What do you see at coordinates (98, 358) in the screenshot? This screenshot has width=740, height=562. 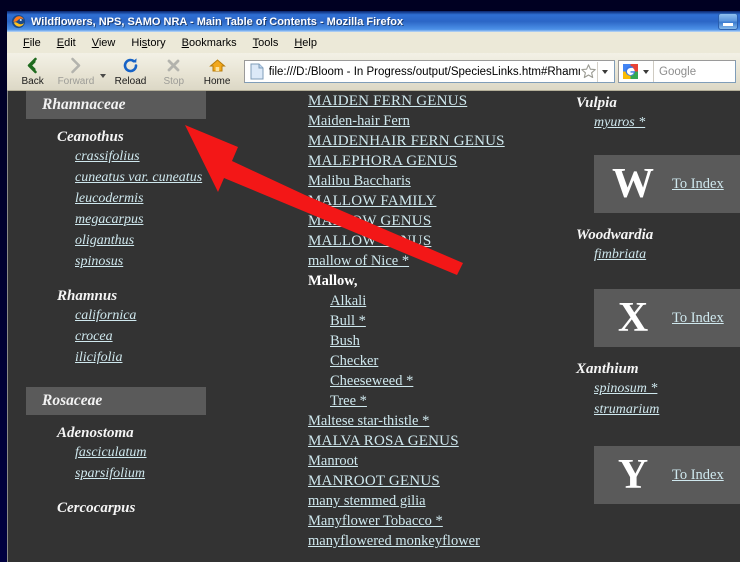 I see `species-link: ilicifolia` at bounding box center [98, 358].